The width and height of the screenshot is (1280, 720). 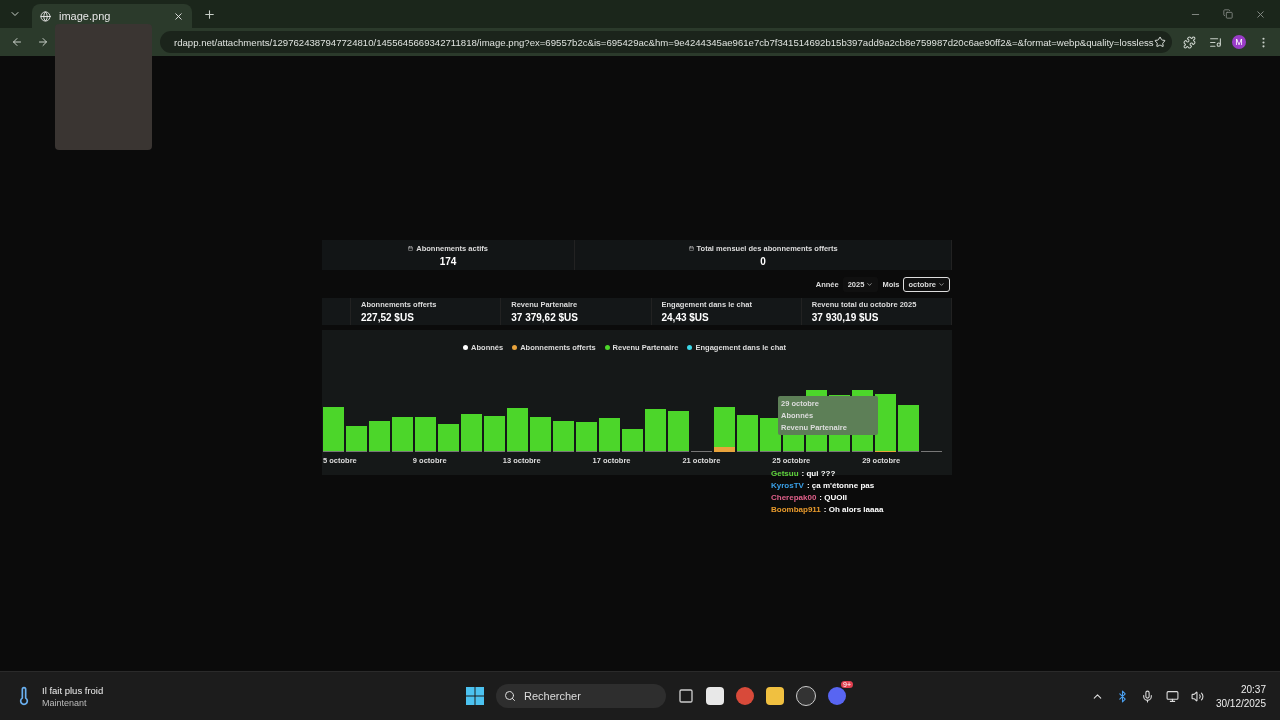 I want to click on globe-icon, so click(x=45, y=16).